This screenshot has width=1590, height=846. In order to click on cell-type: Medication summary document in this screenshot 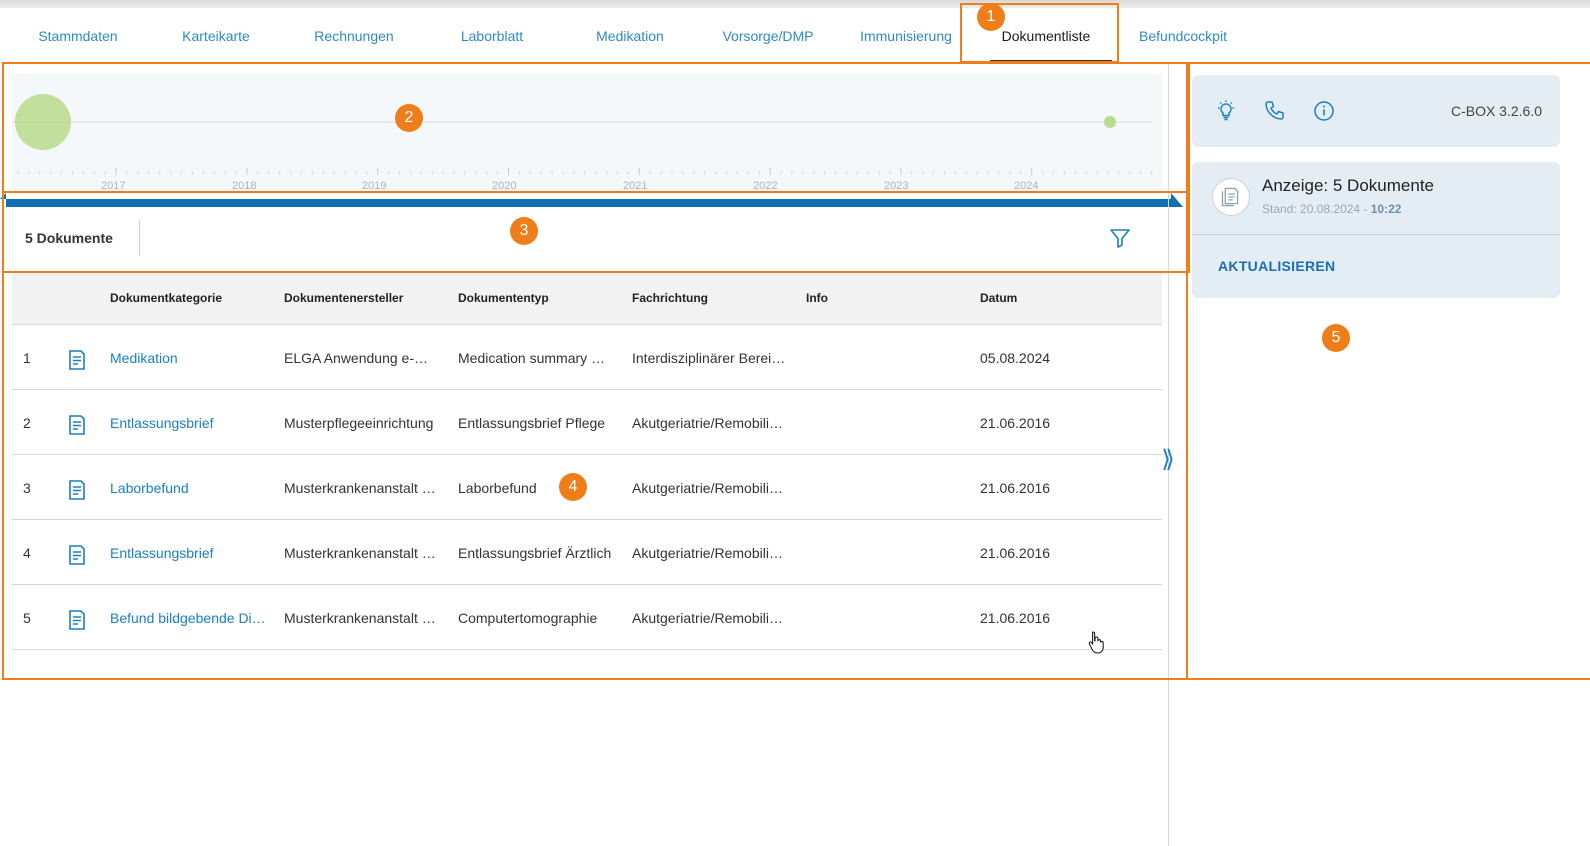, I will do `click(535, 358)`.